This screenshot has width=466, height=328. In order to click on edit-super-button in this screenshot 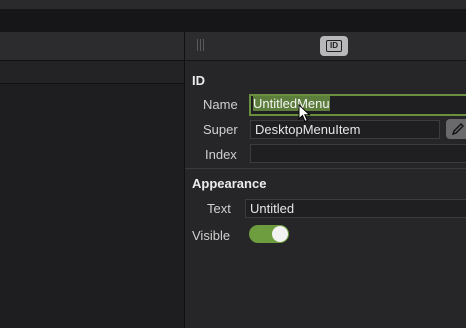, I will do `click(456, 129)`.